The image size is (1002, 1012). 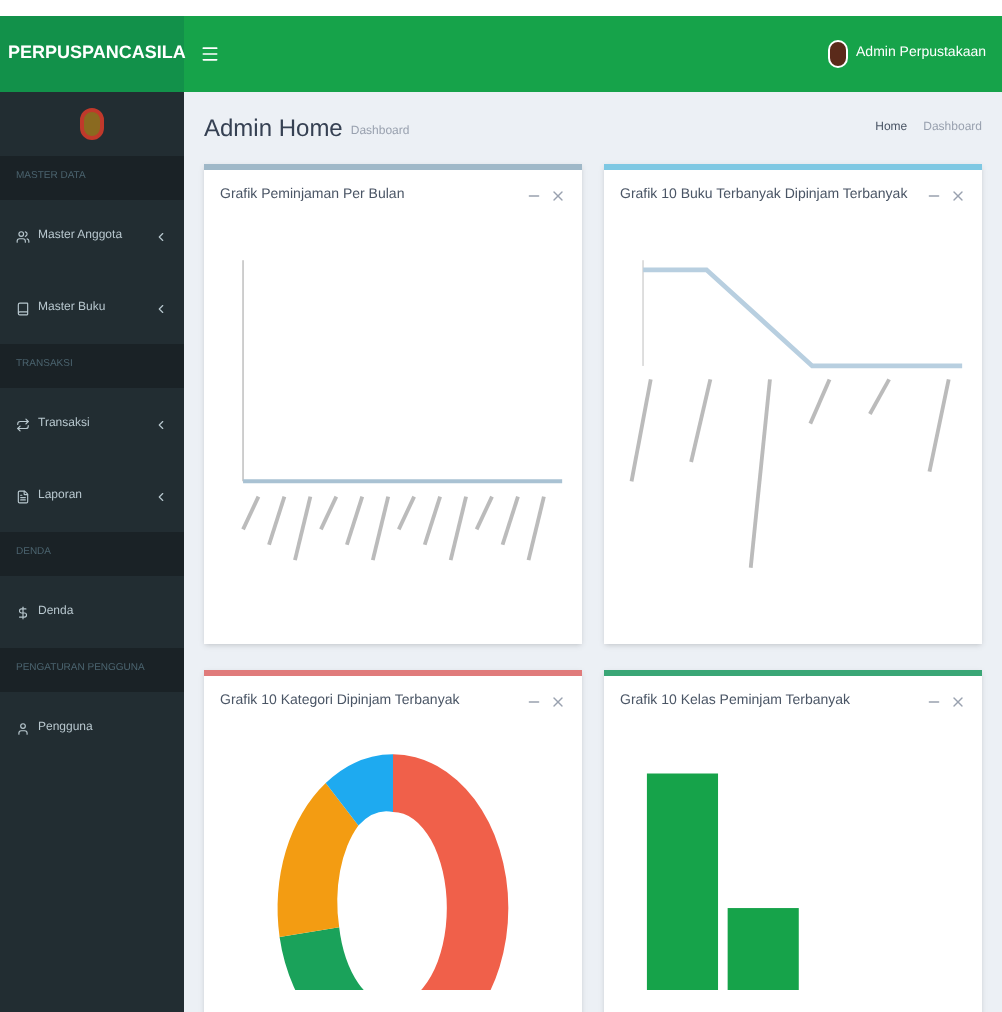 I want to click on menu-icon, so click(x=210, y=54).